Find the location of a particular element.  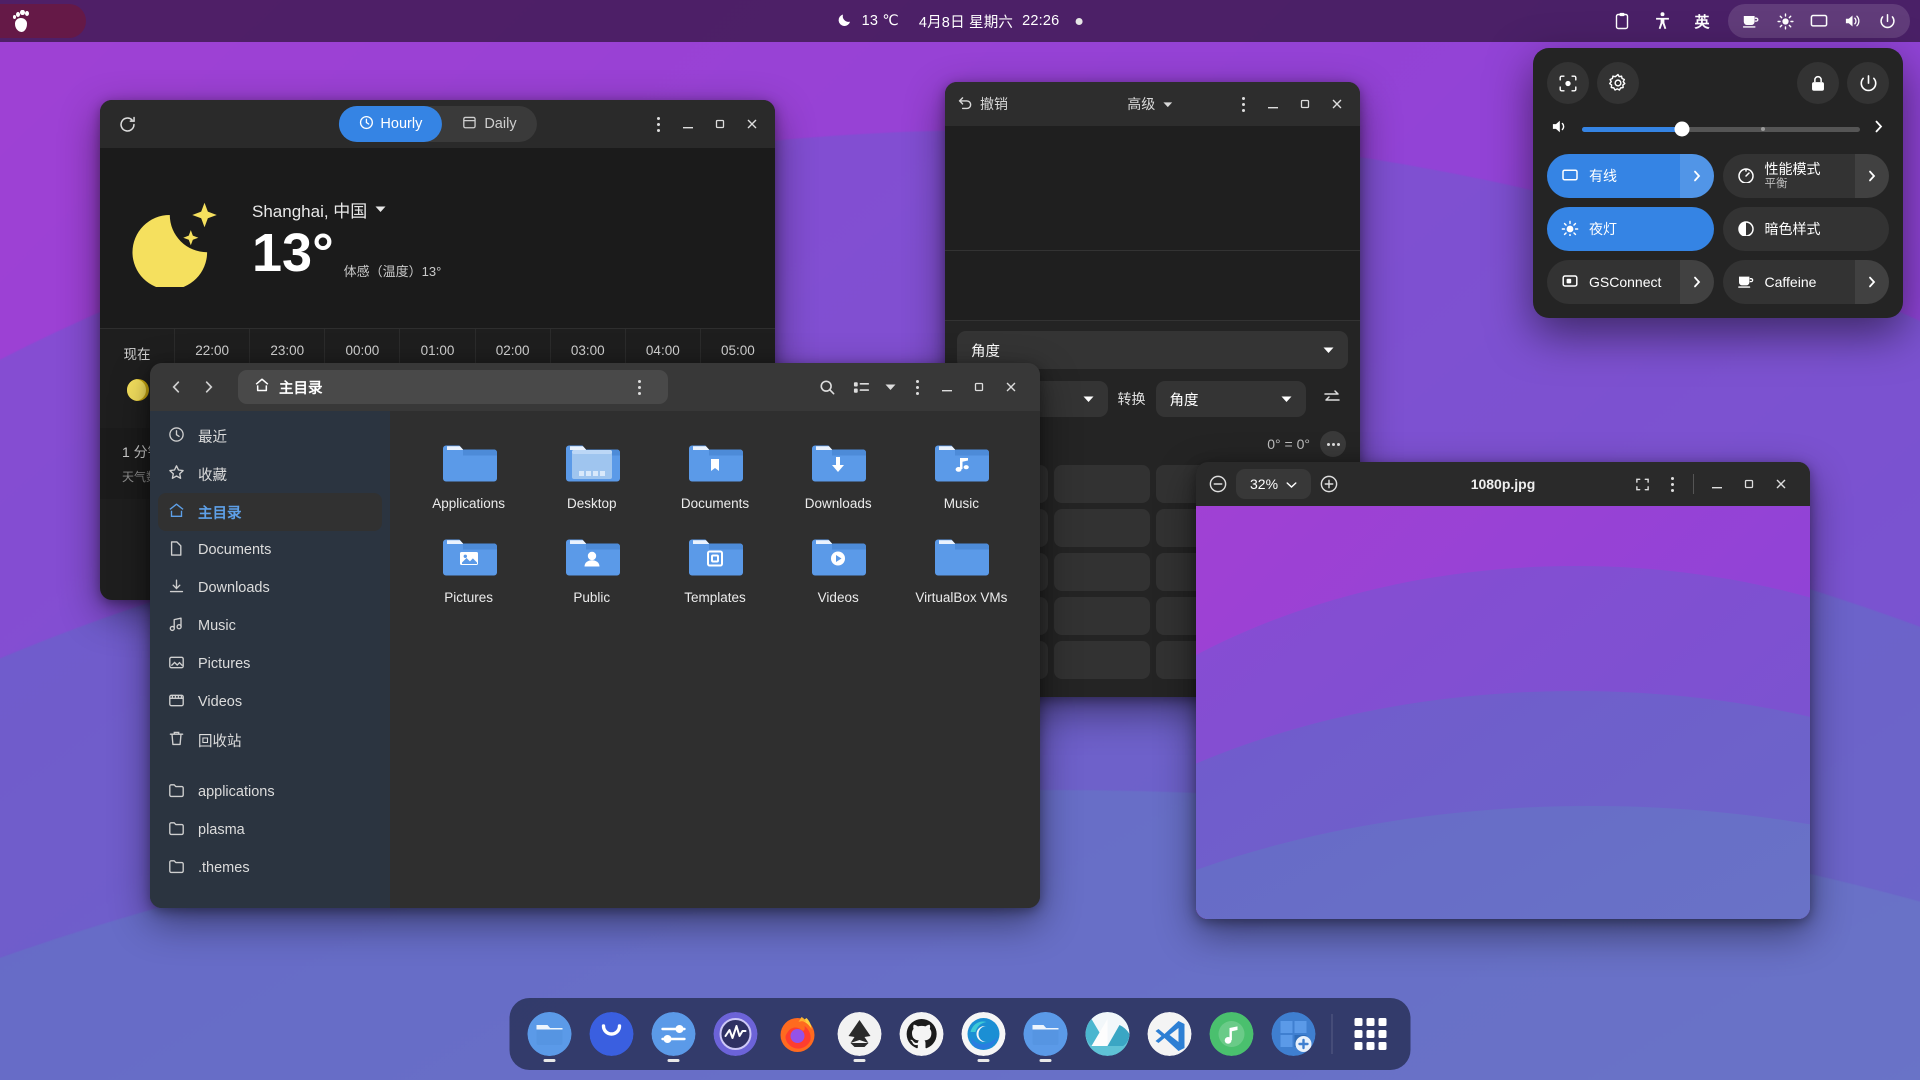

sidebar-item--themes: .themes is located at coordinates (270, 868).